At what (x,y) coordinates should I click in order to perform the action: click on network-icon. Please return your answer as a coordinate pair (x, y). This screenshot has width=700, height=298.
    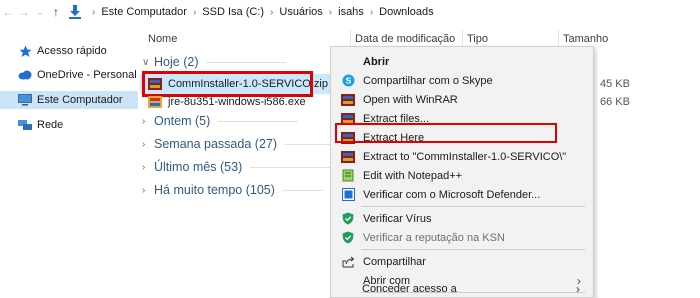
    Looking at the image, I should click on (25, 125).